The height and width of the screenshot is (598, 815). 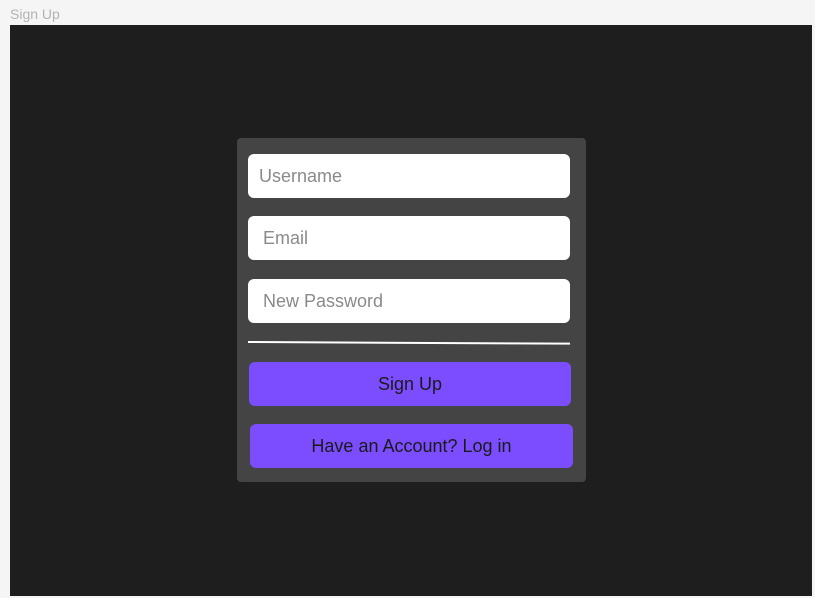 What do you see at coordinates (286, 237) in the screenshot?
I see `email-placeholder: Email` at bounding box center [286, 237].